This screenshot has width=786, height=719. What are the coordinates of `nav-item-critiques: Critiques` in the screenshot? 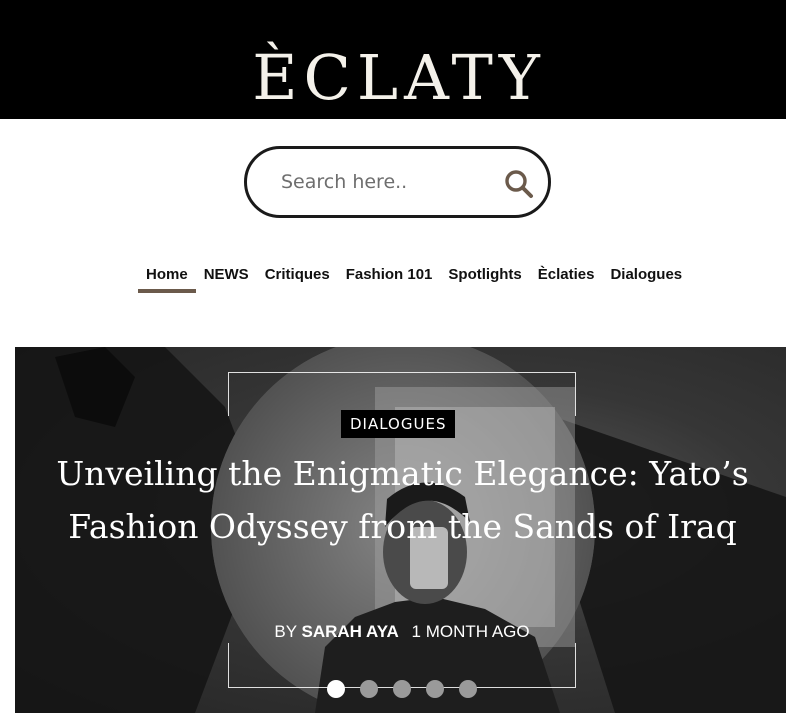 It's located at (297, 277).